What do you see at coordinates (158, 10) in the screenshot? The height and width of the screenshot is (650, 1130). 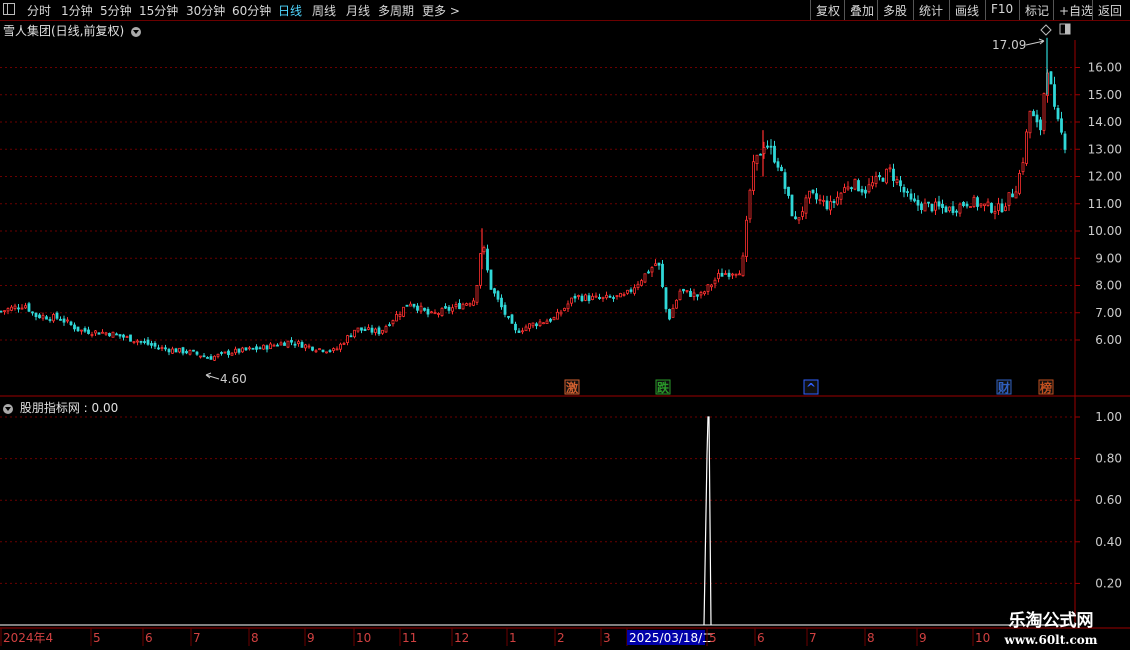 I see `period-tab: 15分钟` at bounding box center [158, 10].